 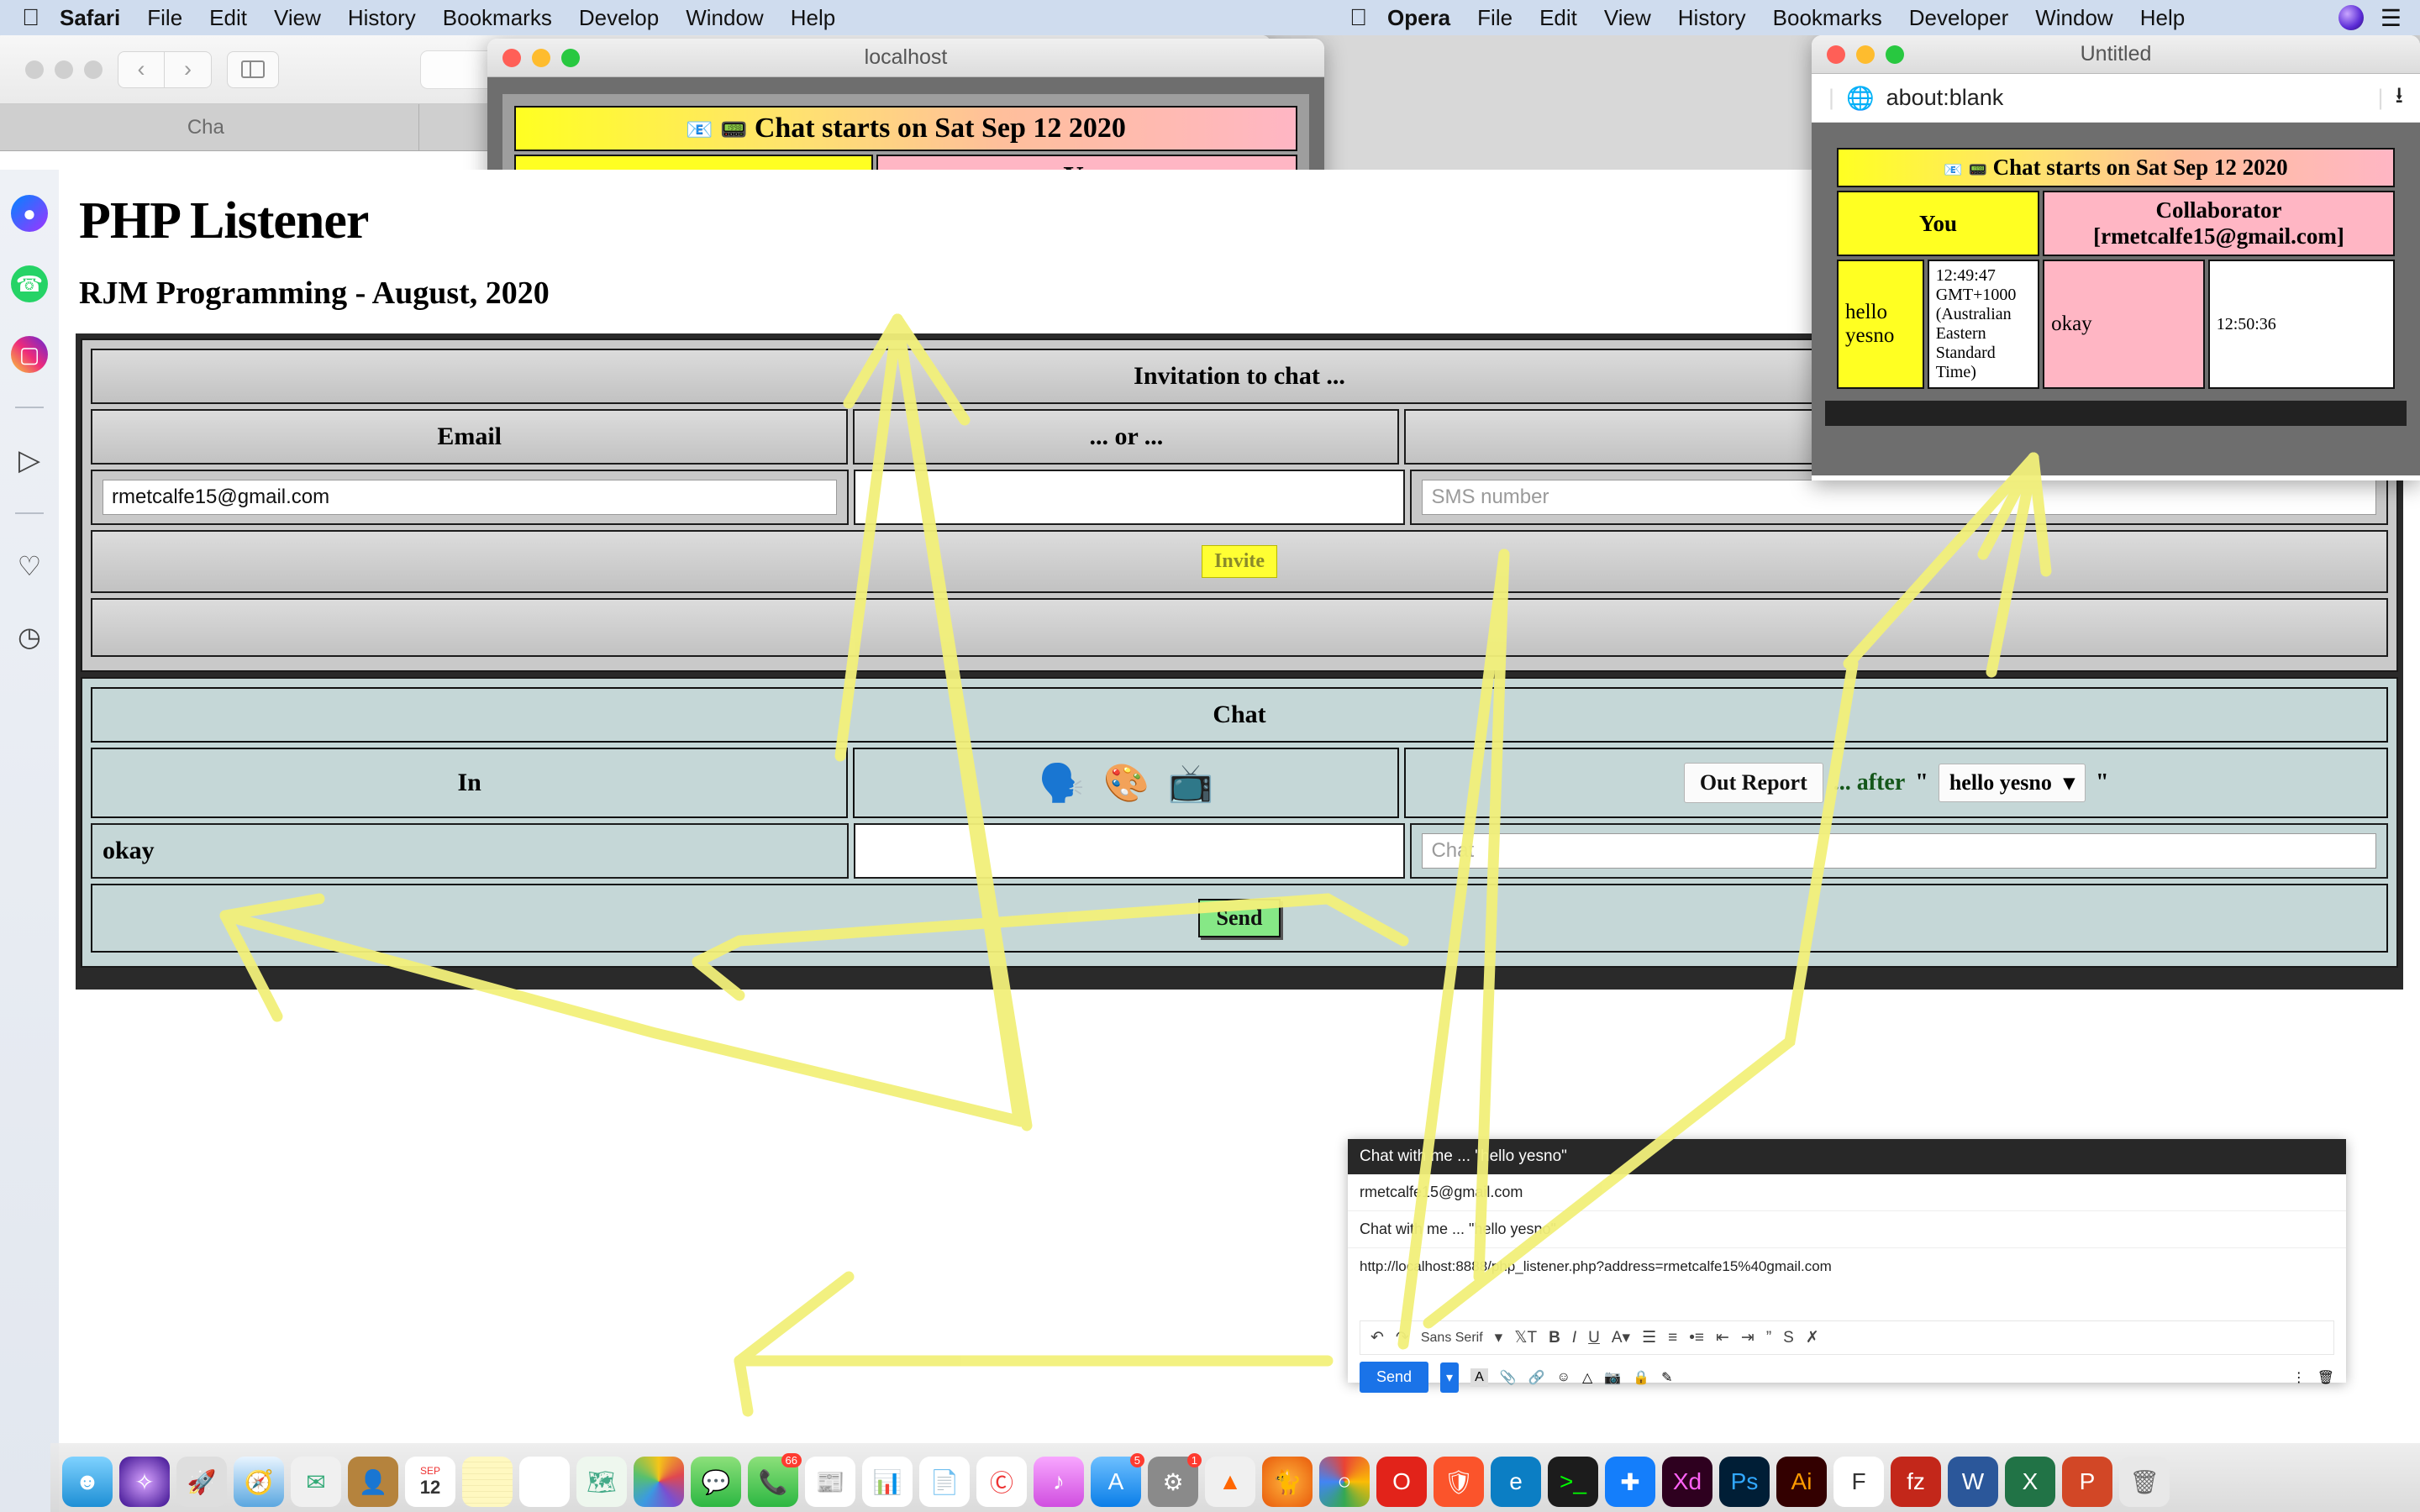 I want to click on vlc-icon: ▲, so click(x=1230, y=1482).